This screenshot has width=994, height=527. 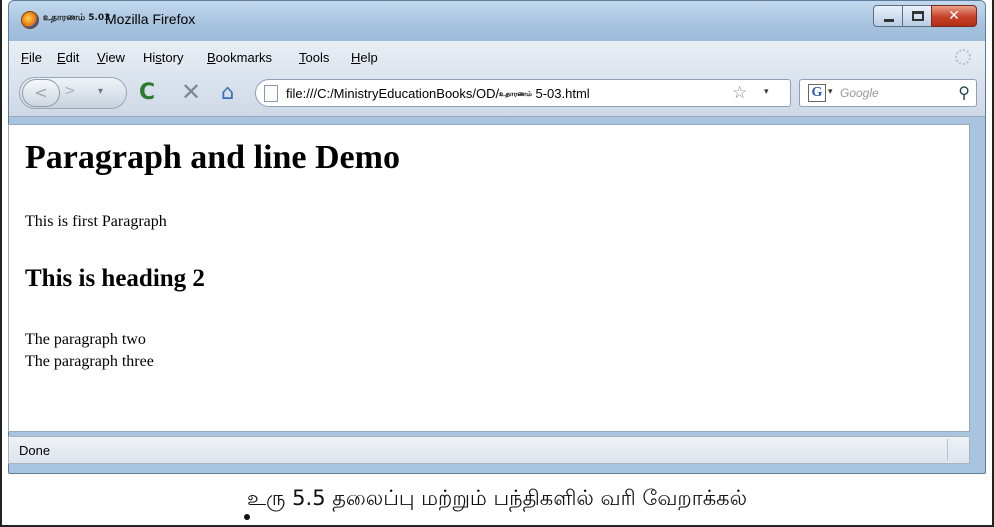 I want to click on throbber-icon, so click(x=963, y=57).